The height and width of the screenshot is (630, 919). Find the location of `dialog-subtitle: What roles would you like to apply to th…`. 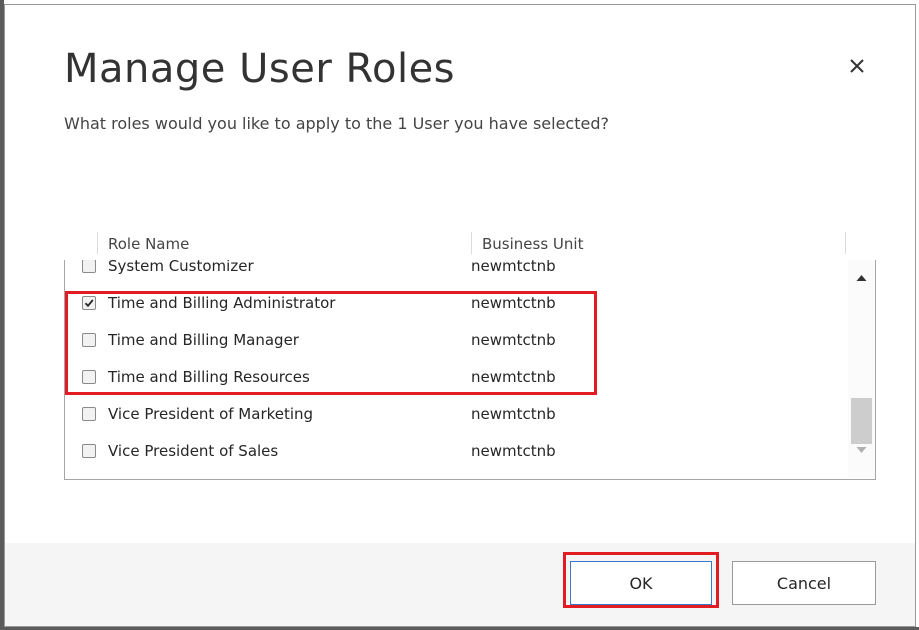

dialog-subtitle: What roles would you like to apply to th… is located at coordinates (336, 123).